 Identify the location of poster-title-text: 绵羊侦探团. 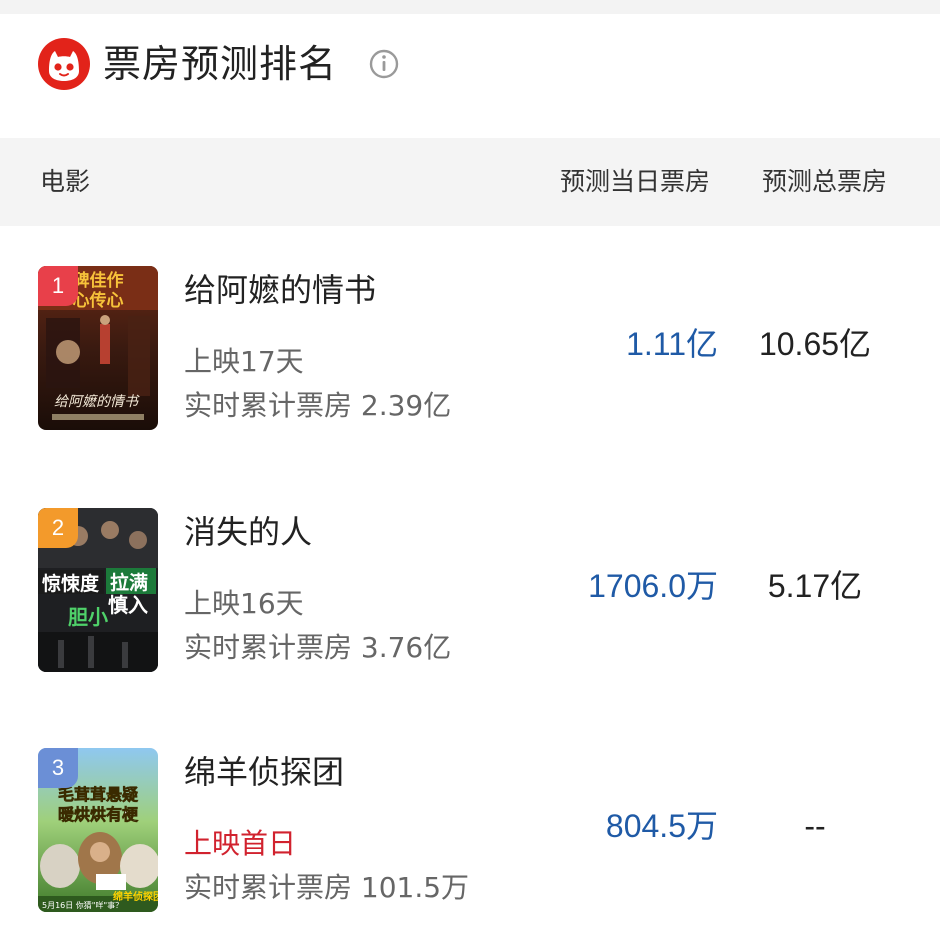
(135, 896).